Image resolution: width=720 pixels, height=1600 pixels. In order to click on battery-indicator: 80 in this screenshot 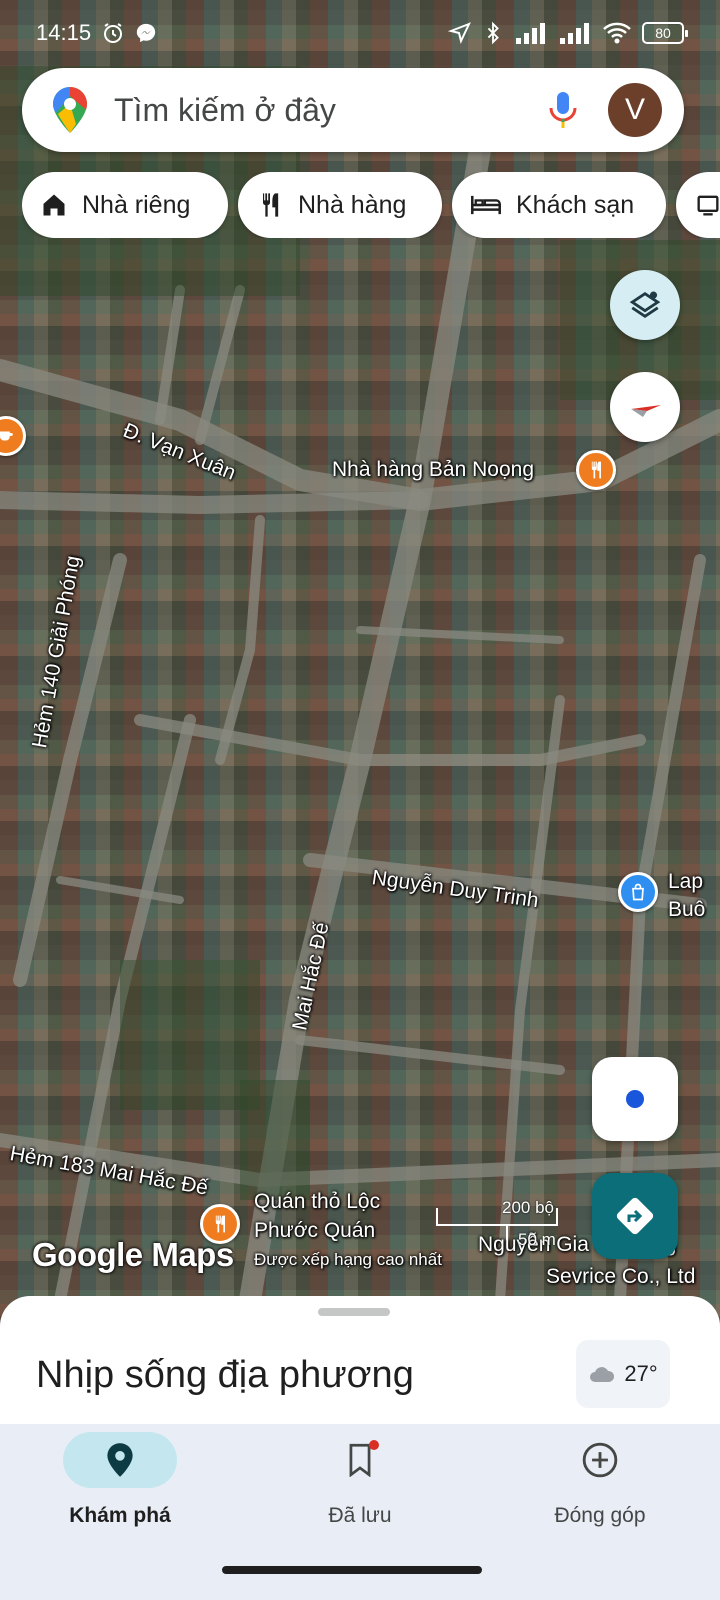, I will do `click(665, 33)`.